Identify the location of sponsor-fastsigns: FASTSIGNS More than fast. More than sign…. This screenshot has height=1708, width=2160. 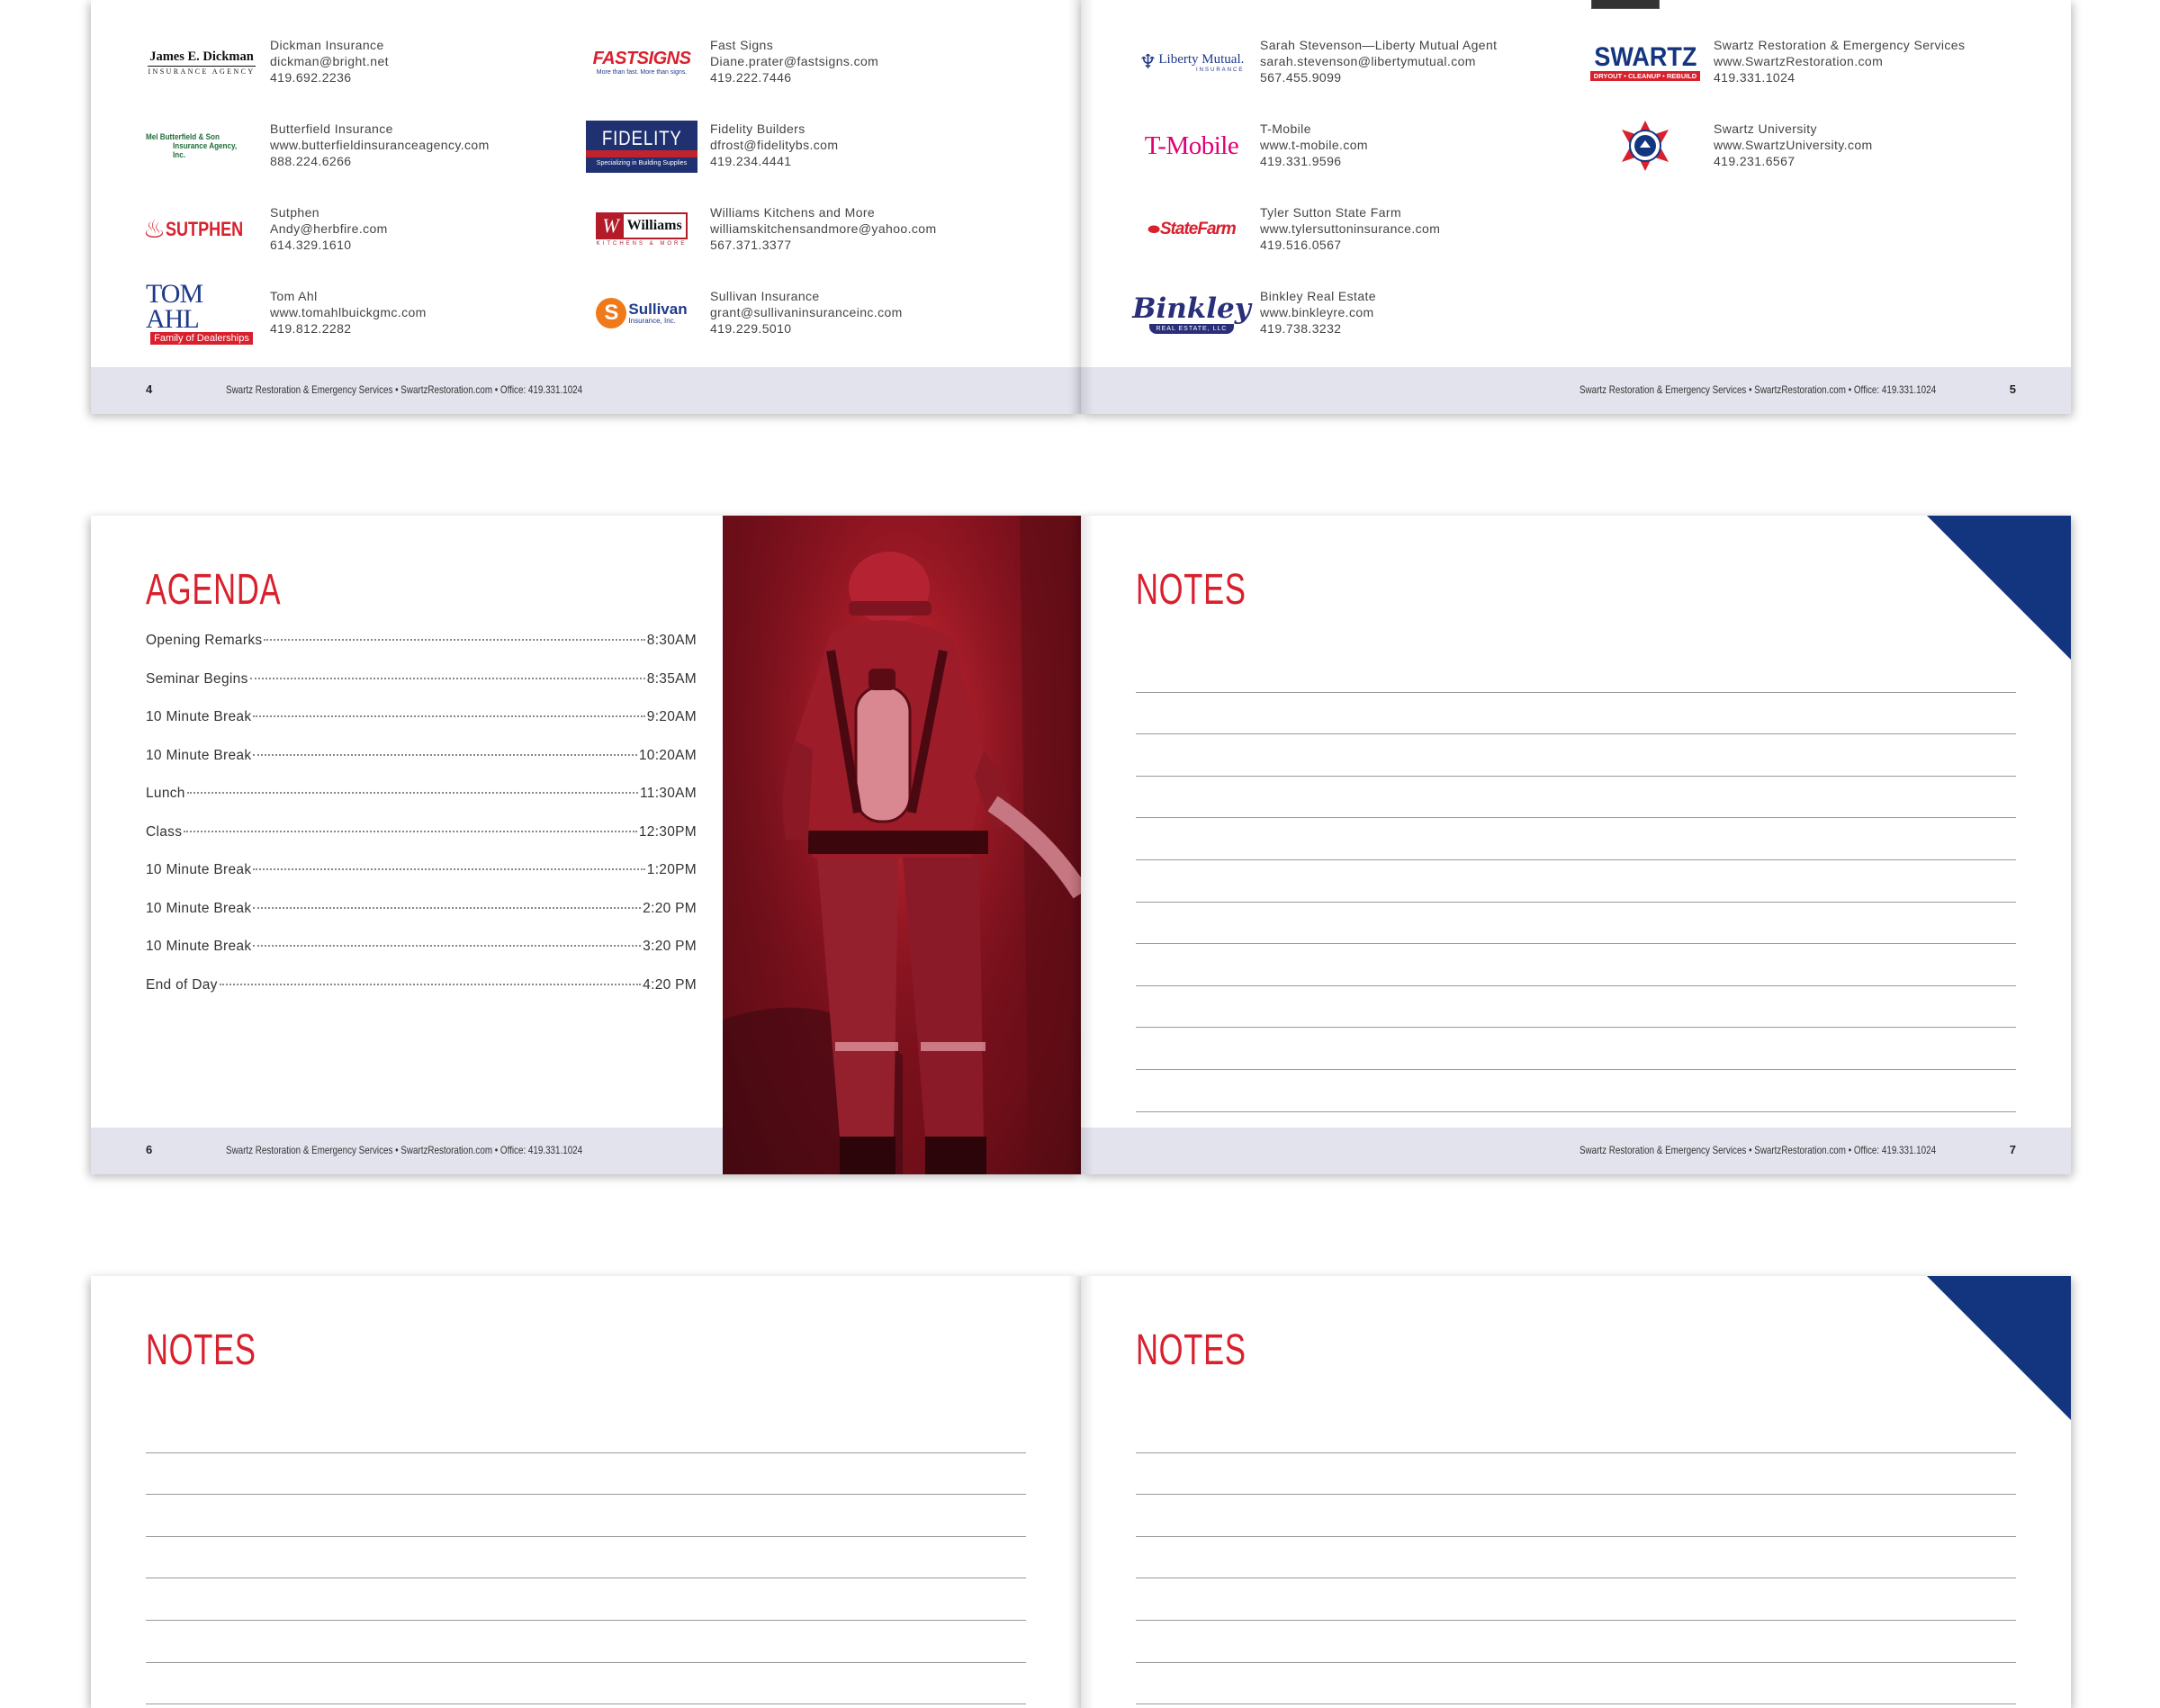
(802, 73).